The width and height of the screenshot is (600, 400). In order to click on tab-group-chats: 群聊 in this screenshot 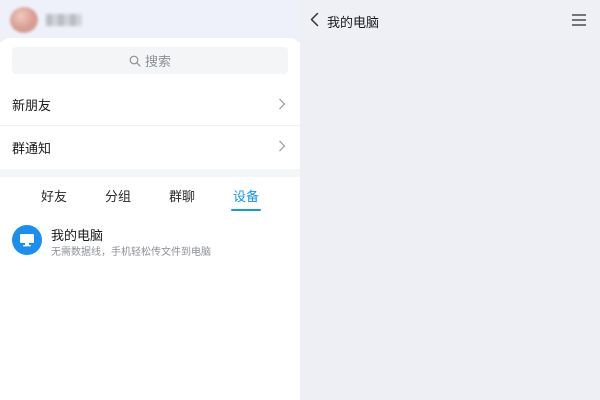, I will do `click(182, 195)`.